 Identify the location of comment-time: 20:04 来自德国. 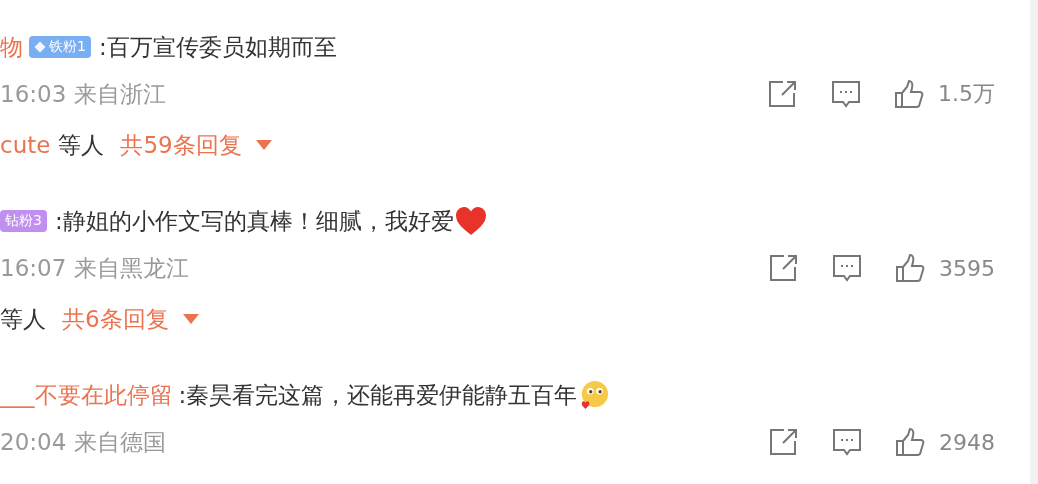
(83, 442).